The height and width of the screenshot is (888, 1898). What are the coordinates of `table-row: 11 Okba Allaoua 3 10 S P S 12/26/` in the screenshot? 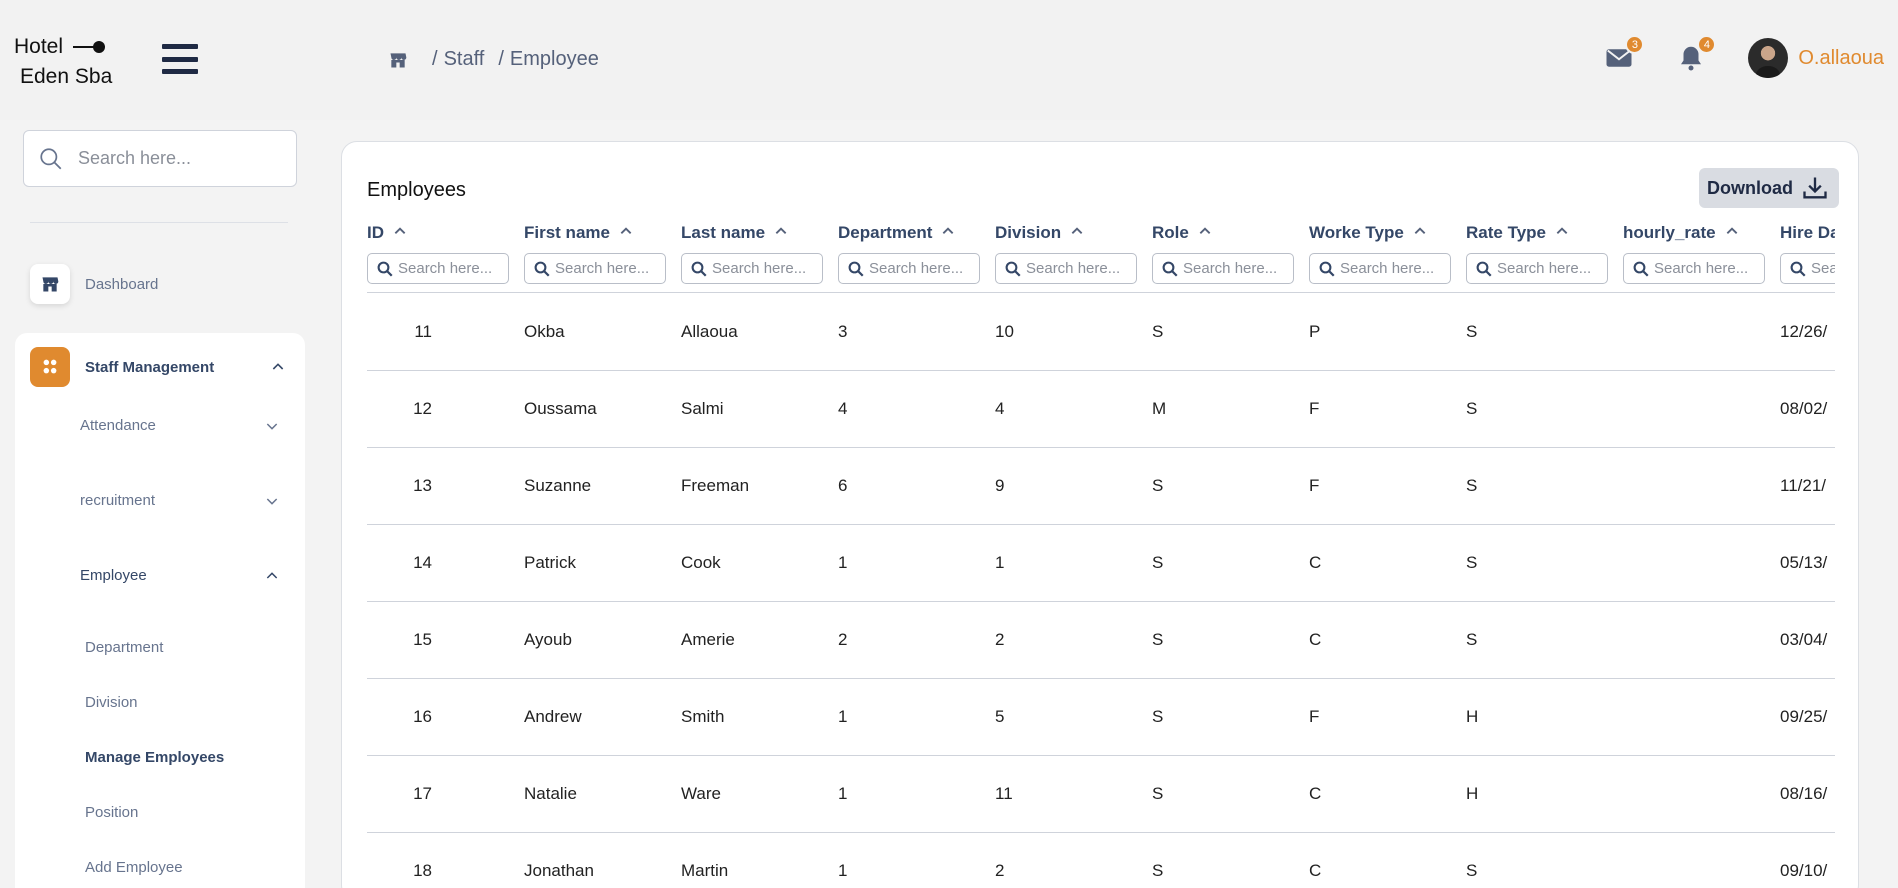 It's located at (1101, 331).